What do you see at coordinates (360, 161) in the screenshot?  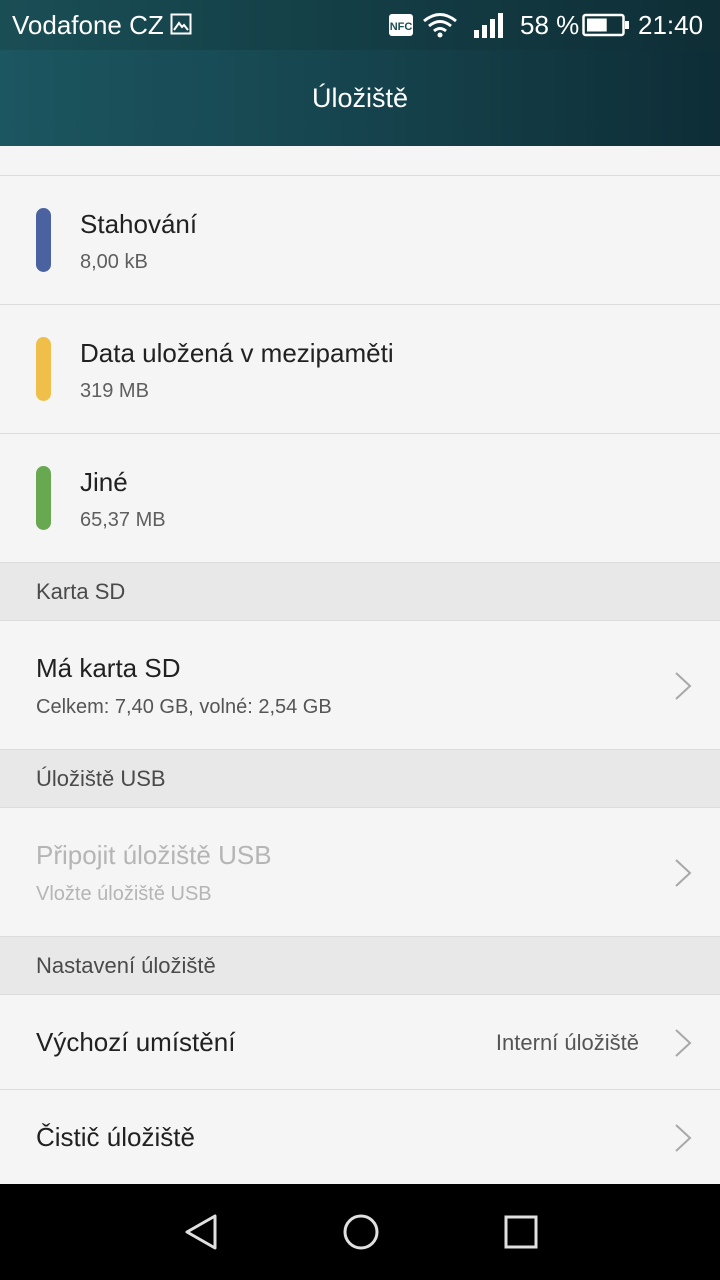 I see `list-top-spacer` at bounding box center [360, 161].